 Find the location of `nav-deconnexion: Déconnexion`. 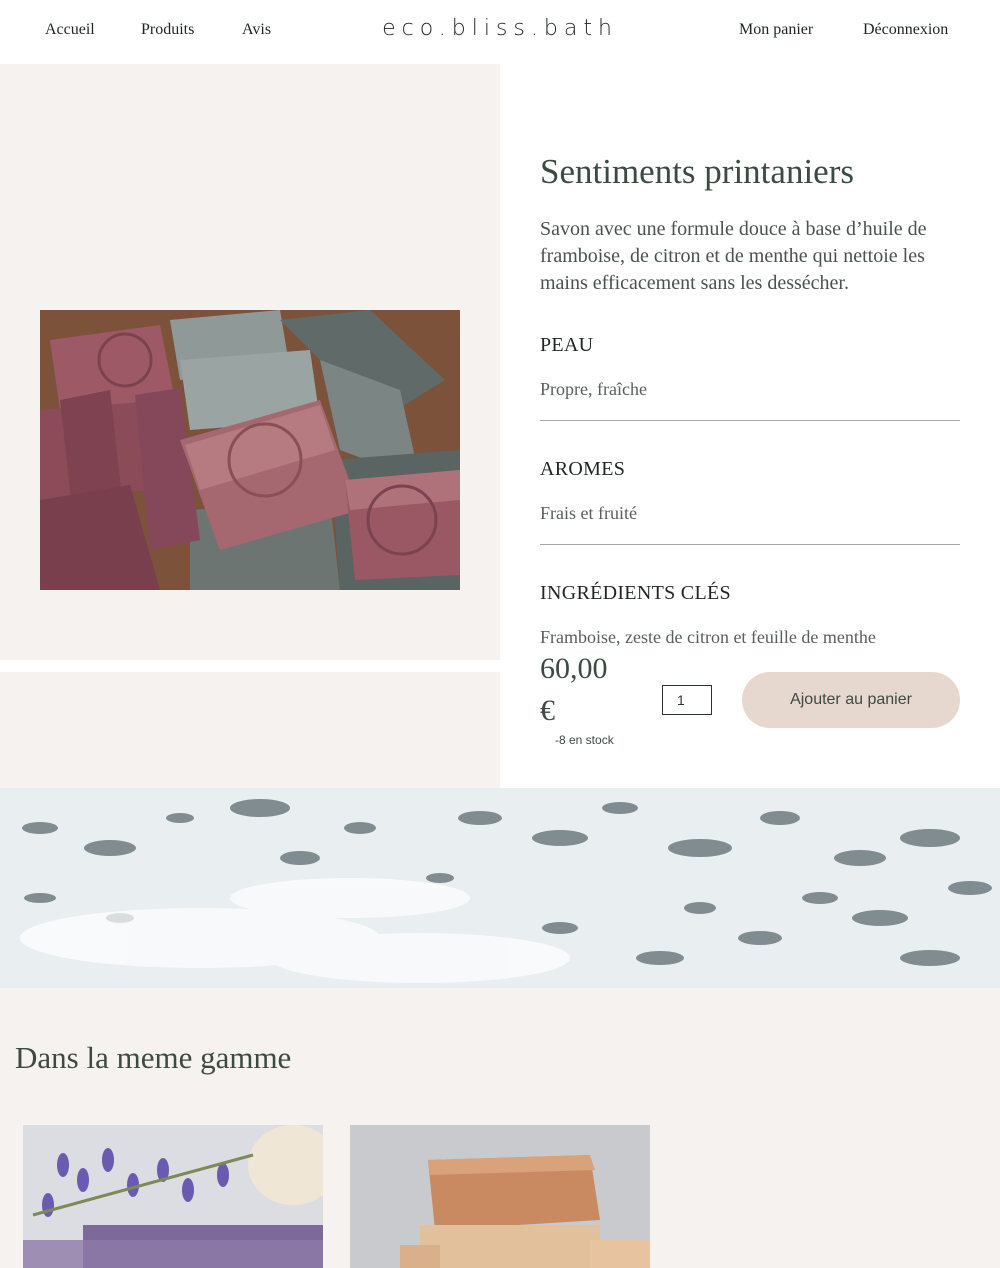

nav-deconnexion: Déconnexion is located at coordinates (905, 30).